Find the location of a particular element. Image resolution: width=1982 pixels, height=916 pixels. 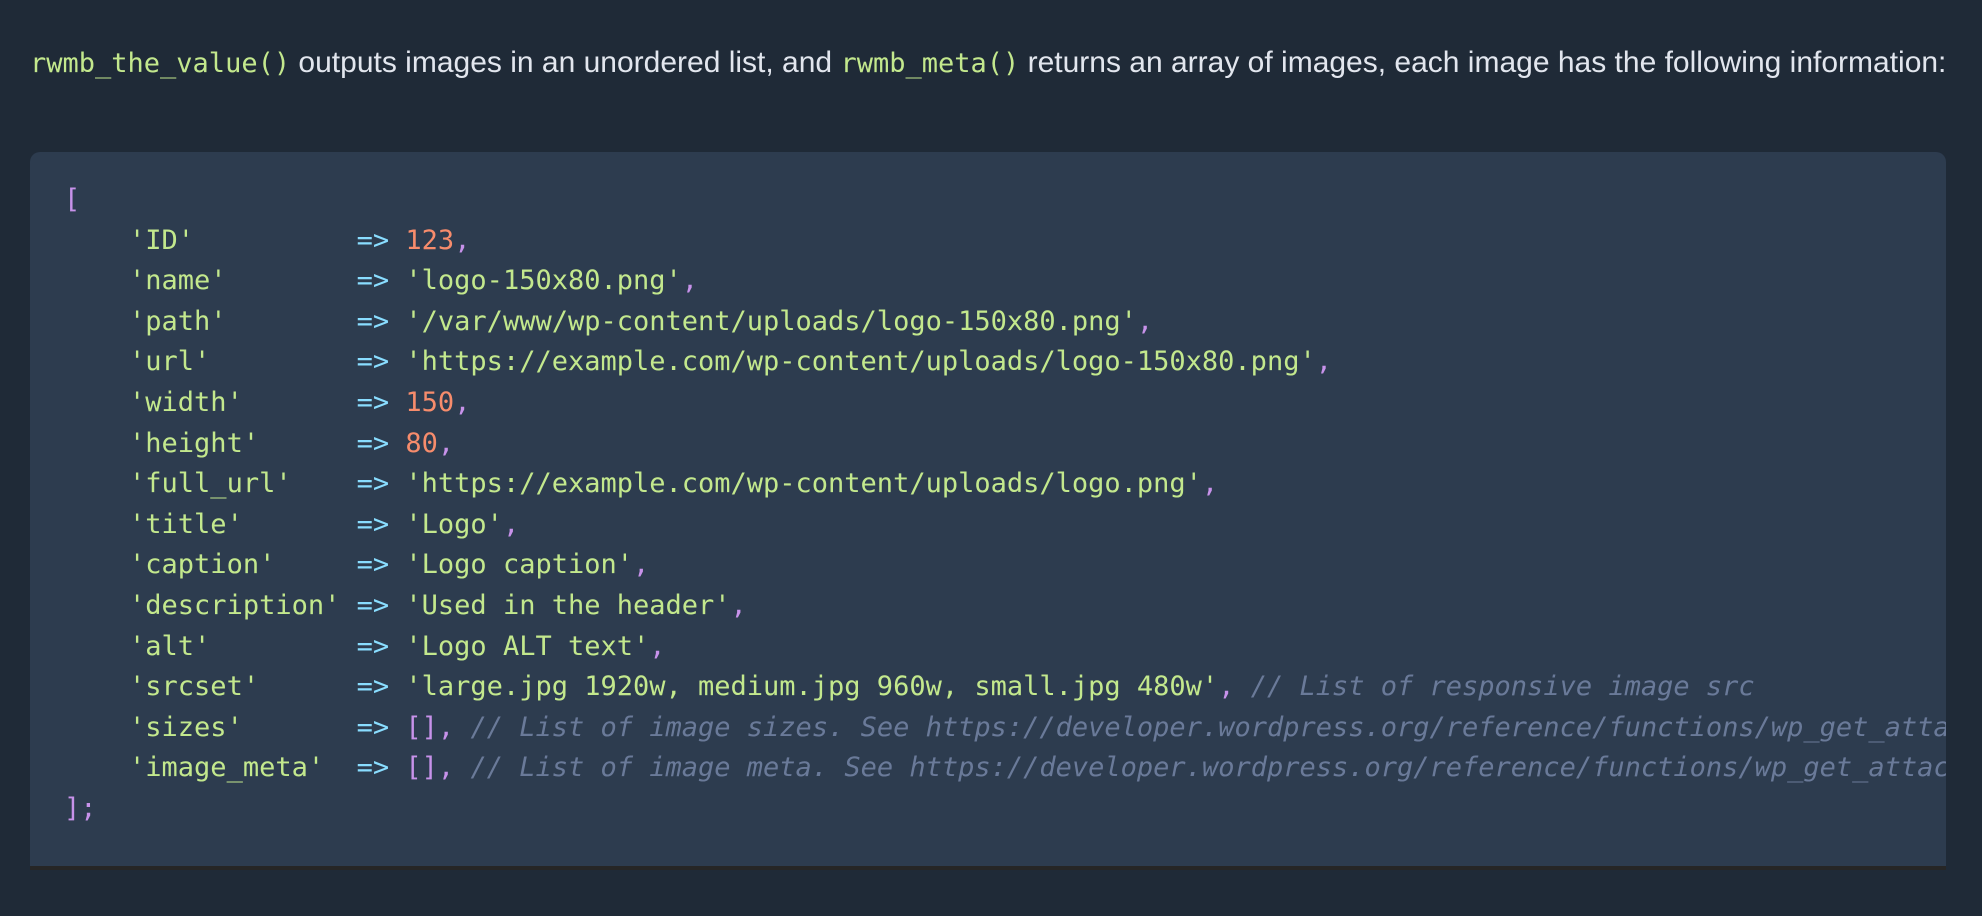

entry-key: 'sizes' is located at coordinates (186, 727).